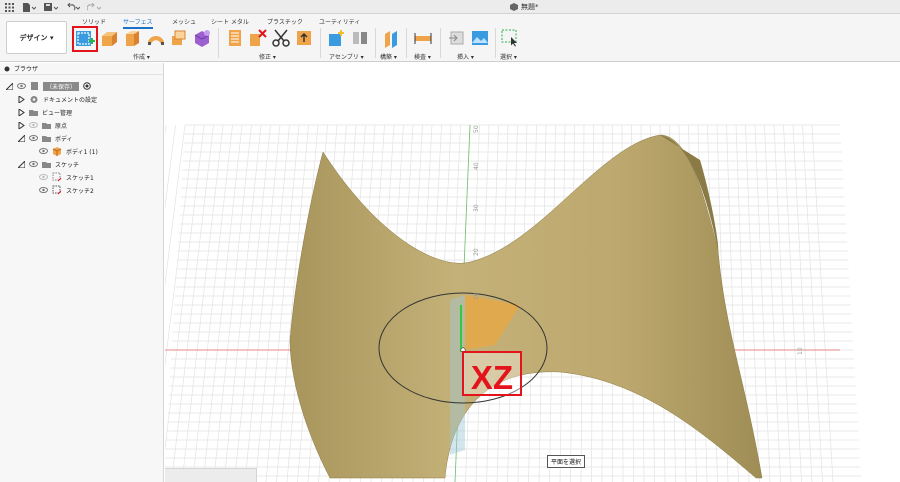 The height and width of the screenshot is (482, 900). I want to click on tab-plastic: プラスチック, so click(285, 21).